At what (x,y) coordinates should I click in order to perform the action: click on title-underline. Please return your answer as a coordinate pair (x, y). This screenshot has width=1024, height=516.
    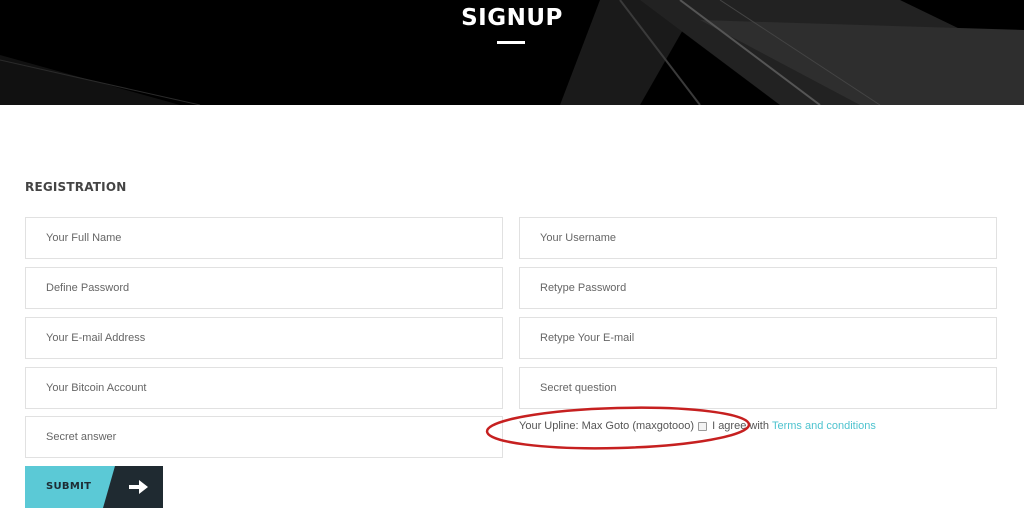
    Looking at the image, I should click on (511, 42).